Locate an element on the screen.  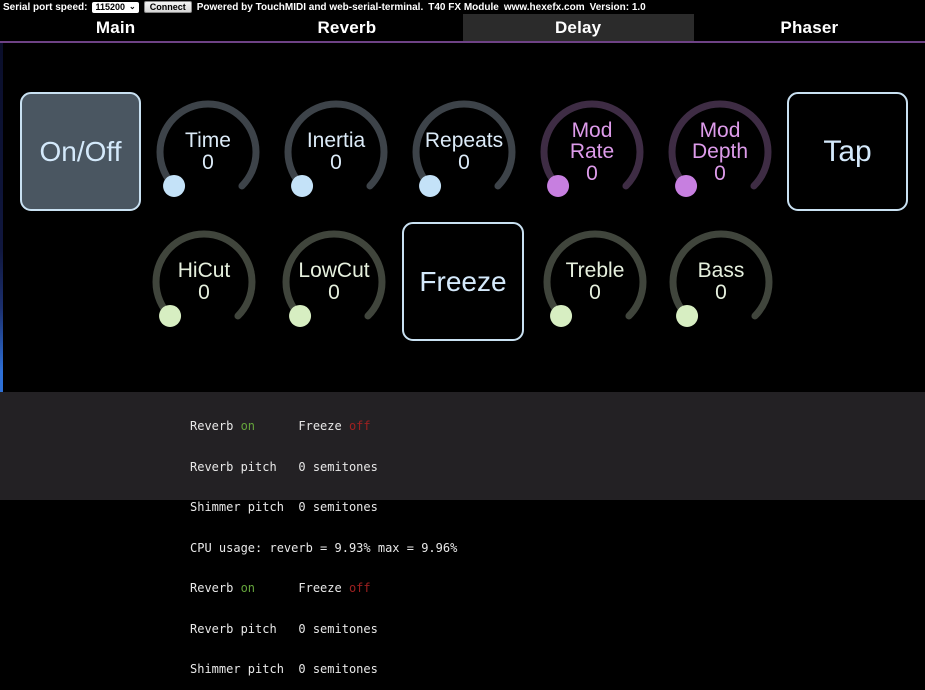
knob-label: LowCut is located at coordinates (334, 271).